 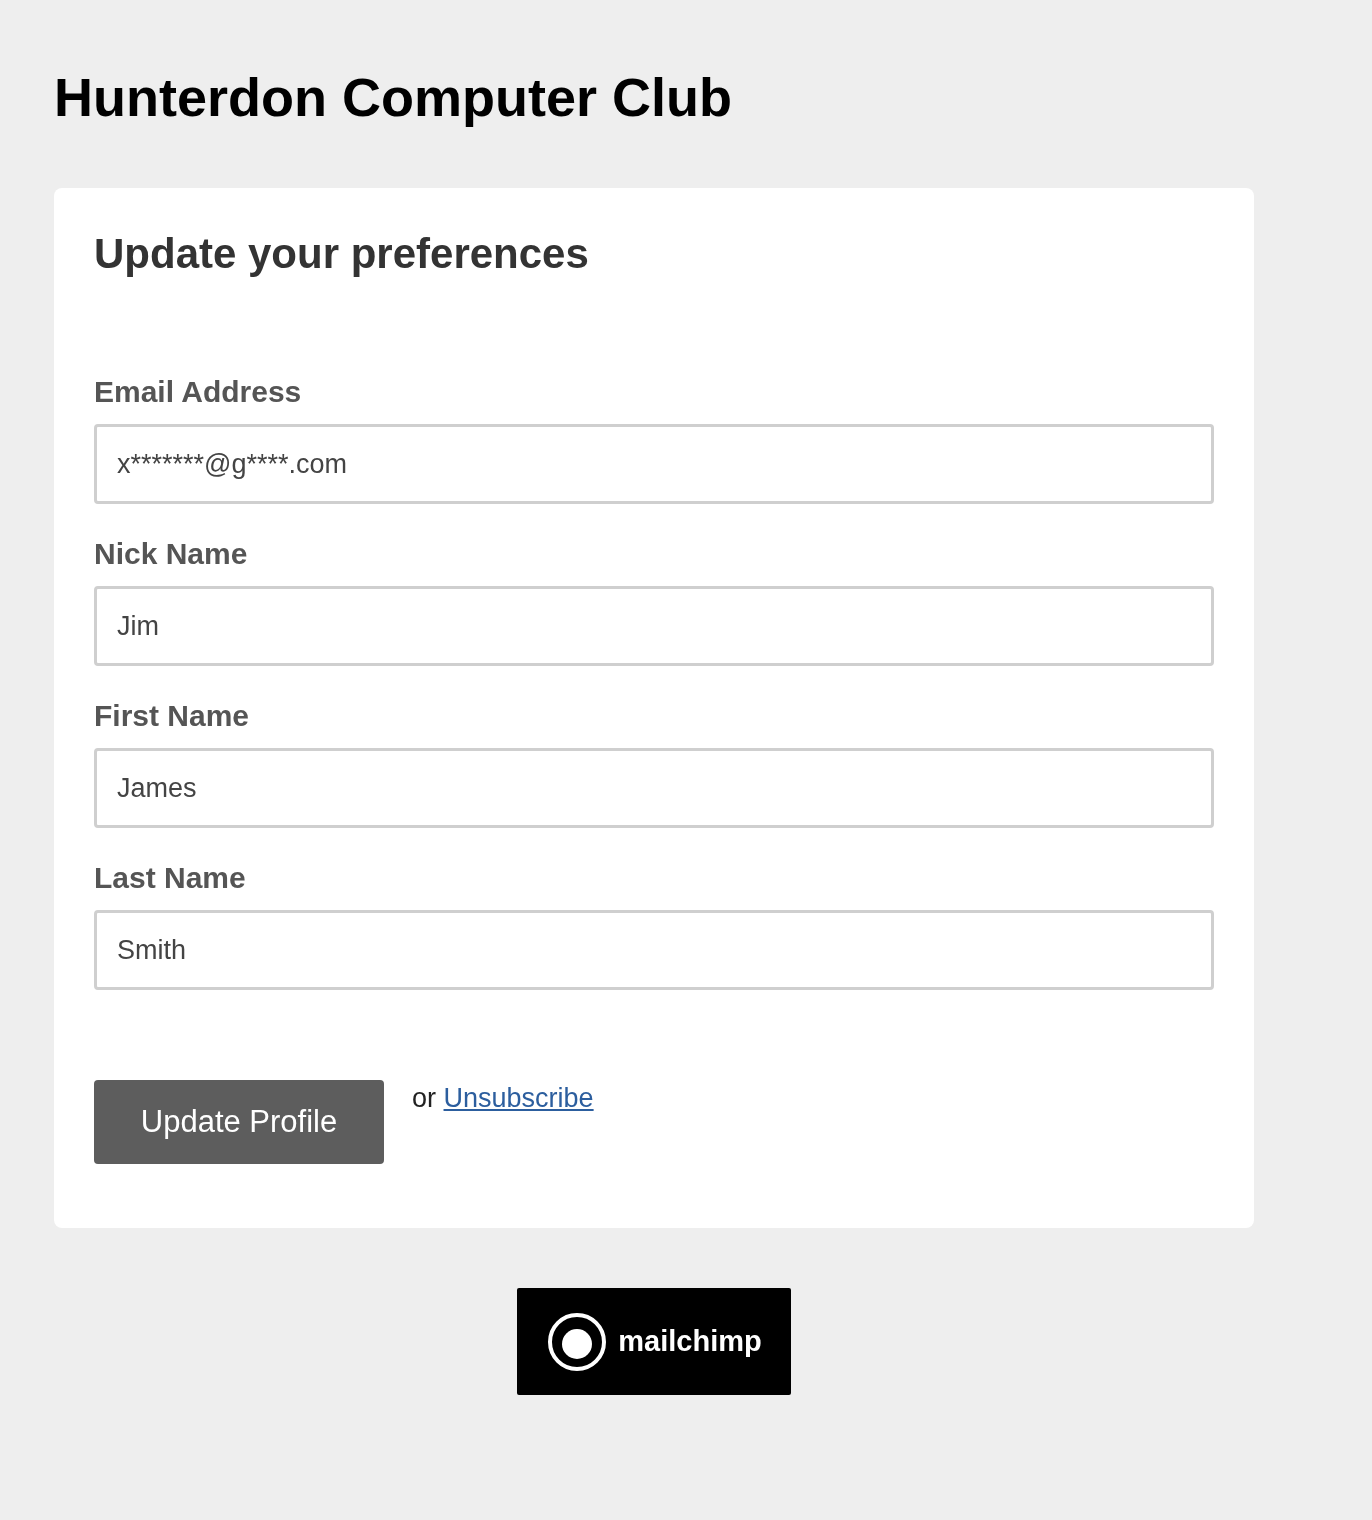 What do you see at coordinates (239, 1122) in the screenshot?
I see `update-profile-button: Update Profile` at bounding box center [239, 1122].